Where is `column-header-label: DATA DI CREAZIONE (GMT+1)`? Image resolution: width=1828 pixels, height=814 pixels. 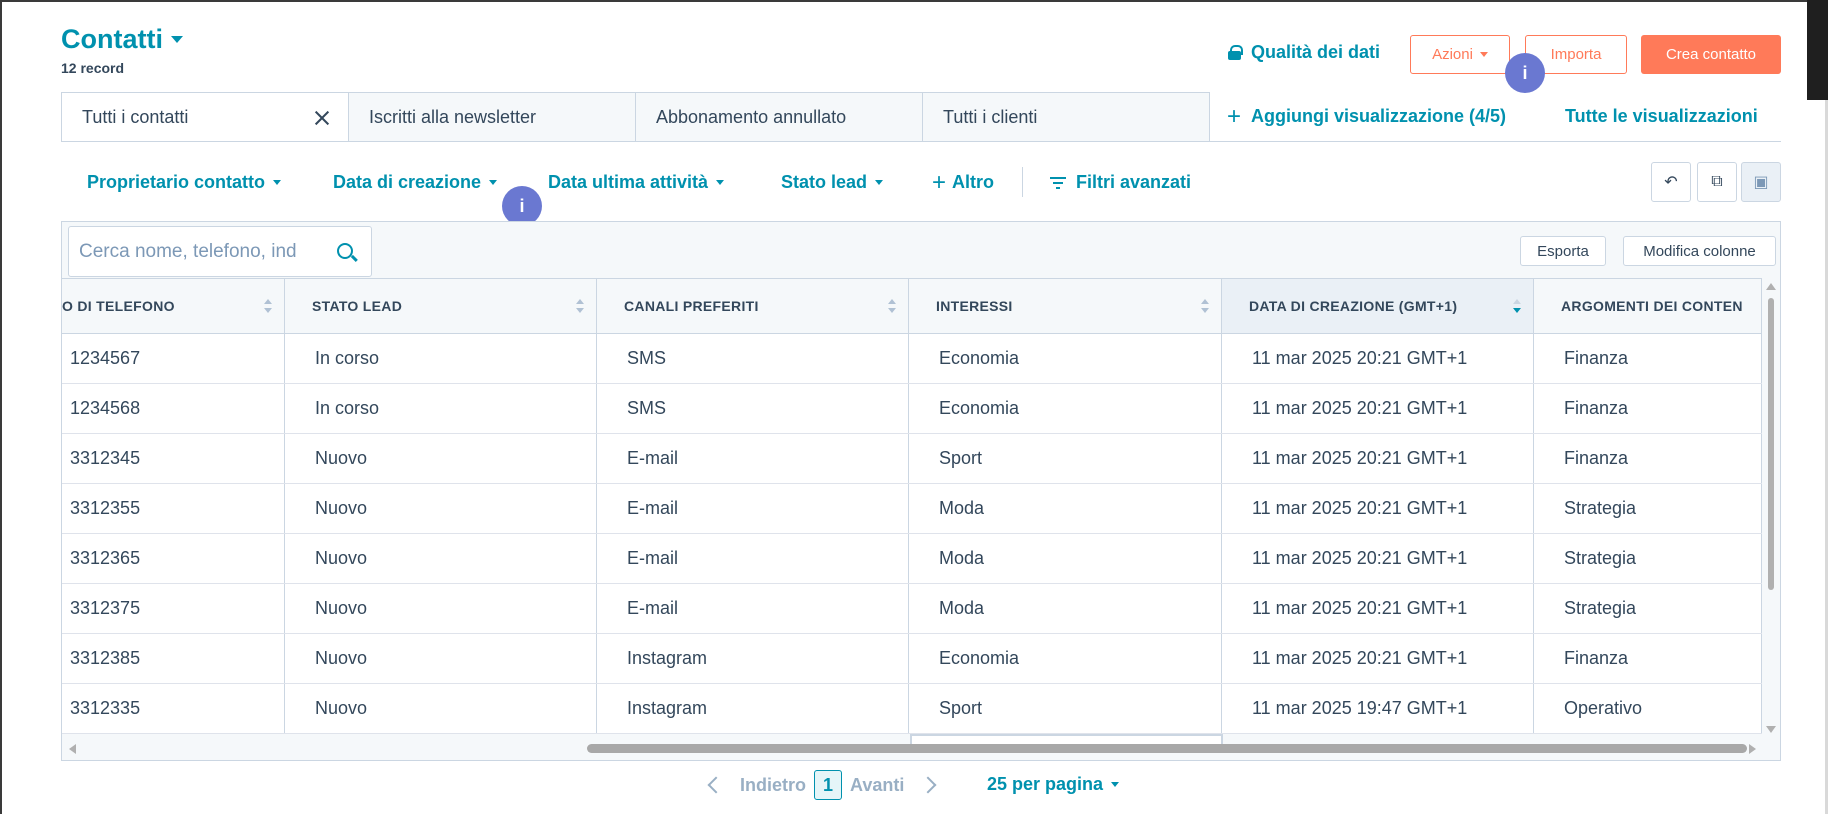
column-header-label: DATA DI CREAZIONE (GMT+1) is located at coordinates (1353, 306).